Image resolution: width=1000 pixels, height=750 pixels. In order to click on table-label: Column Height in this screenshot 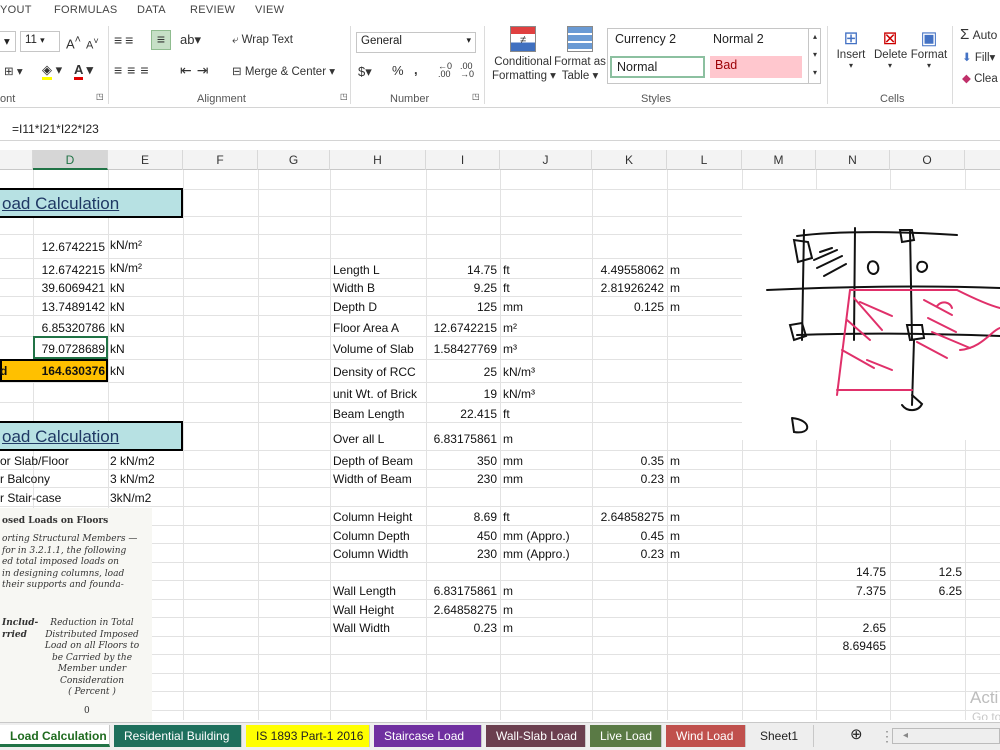, I will do `click(372, 517)`.